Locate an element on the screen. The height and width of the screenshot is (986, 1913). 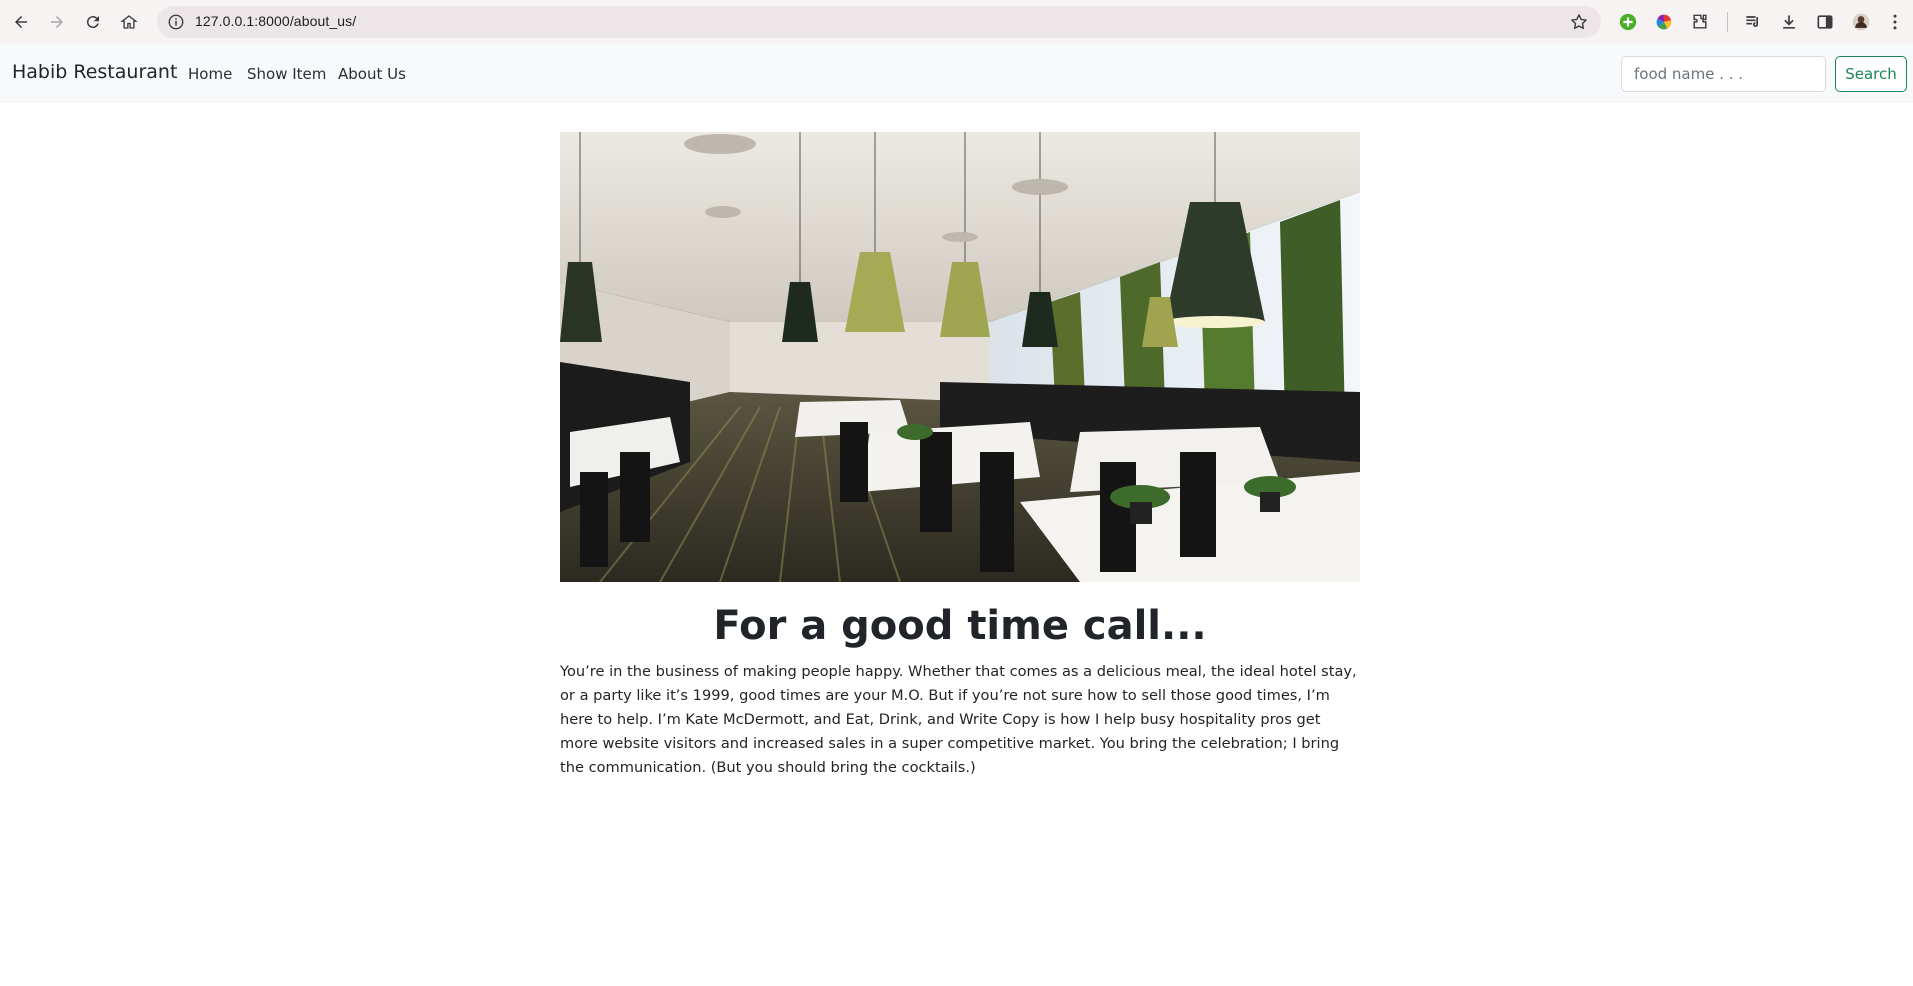
media-controls-icon is located at coordinates (1753, 22).